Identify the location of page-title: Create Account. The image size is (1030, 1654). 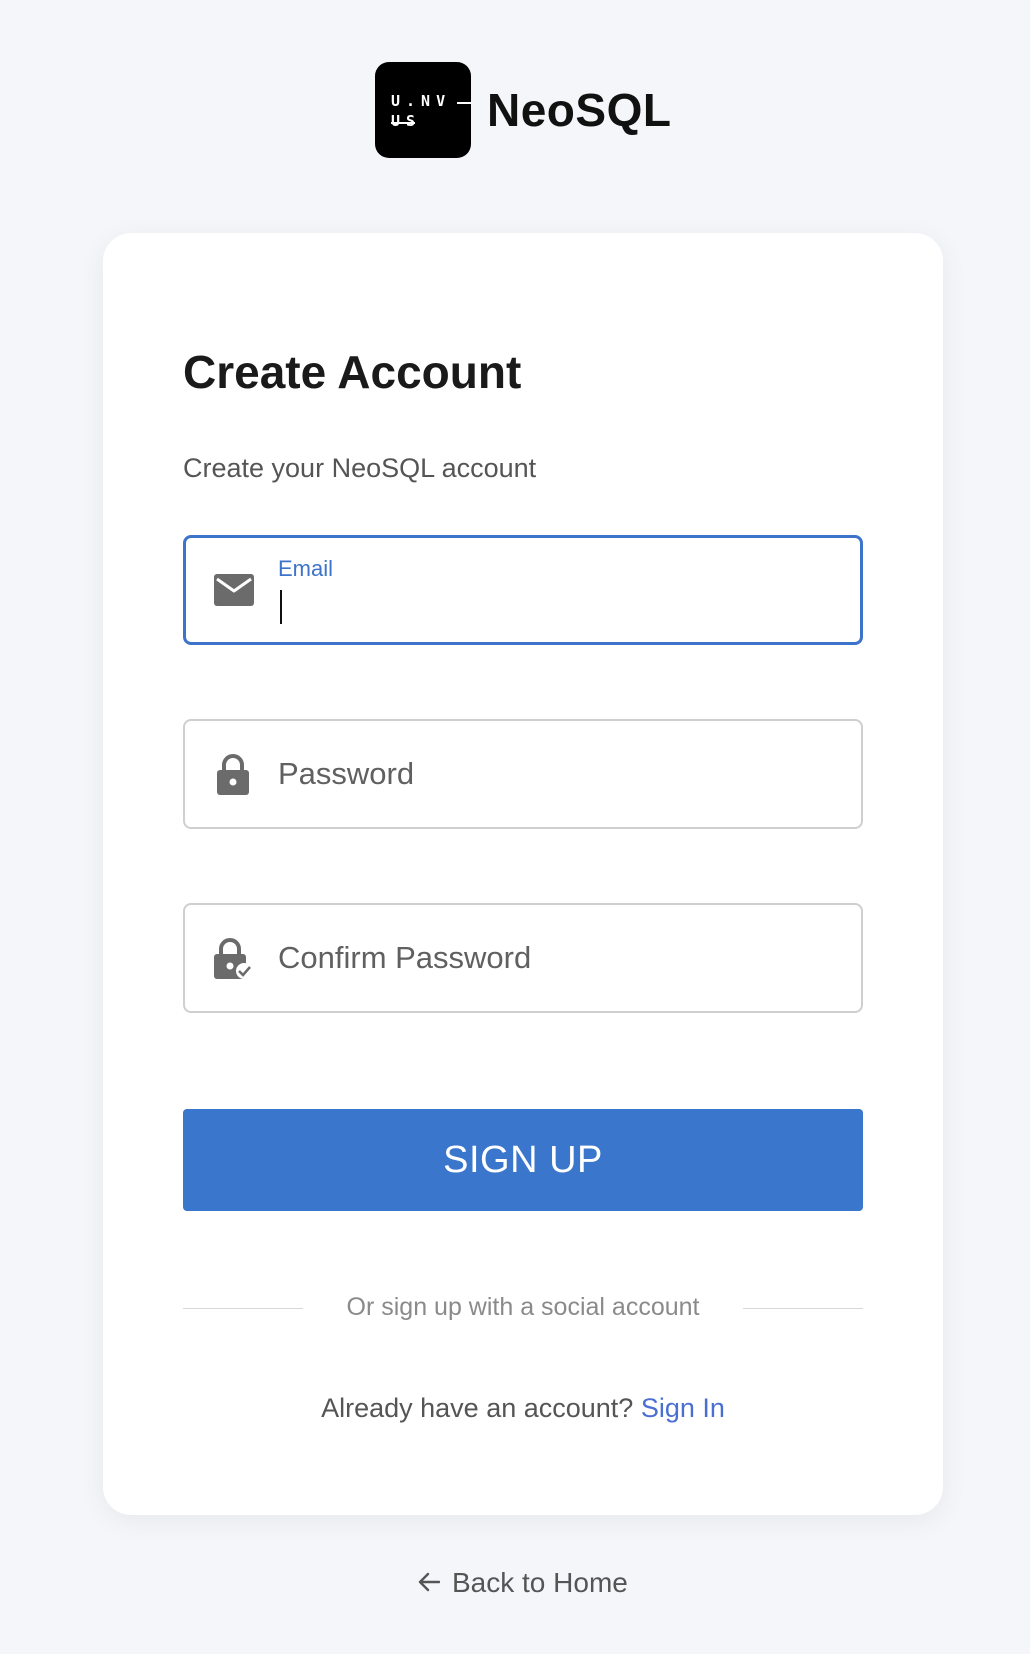
(352, 372).